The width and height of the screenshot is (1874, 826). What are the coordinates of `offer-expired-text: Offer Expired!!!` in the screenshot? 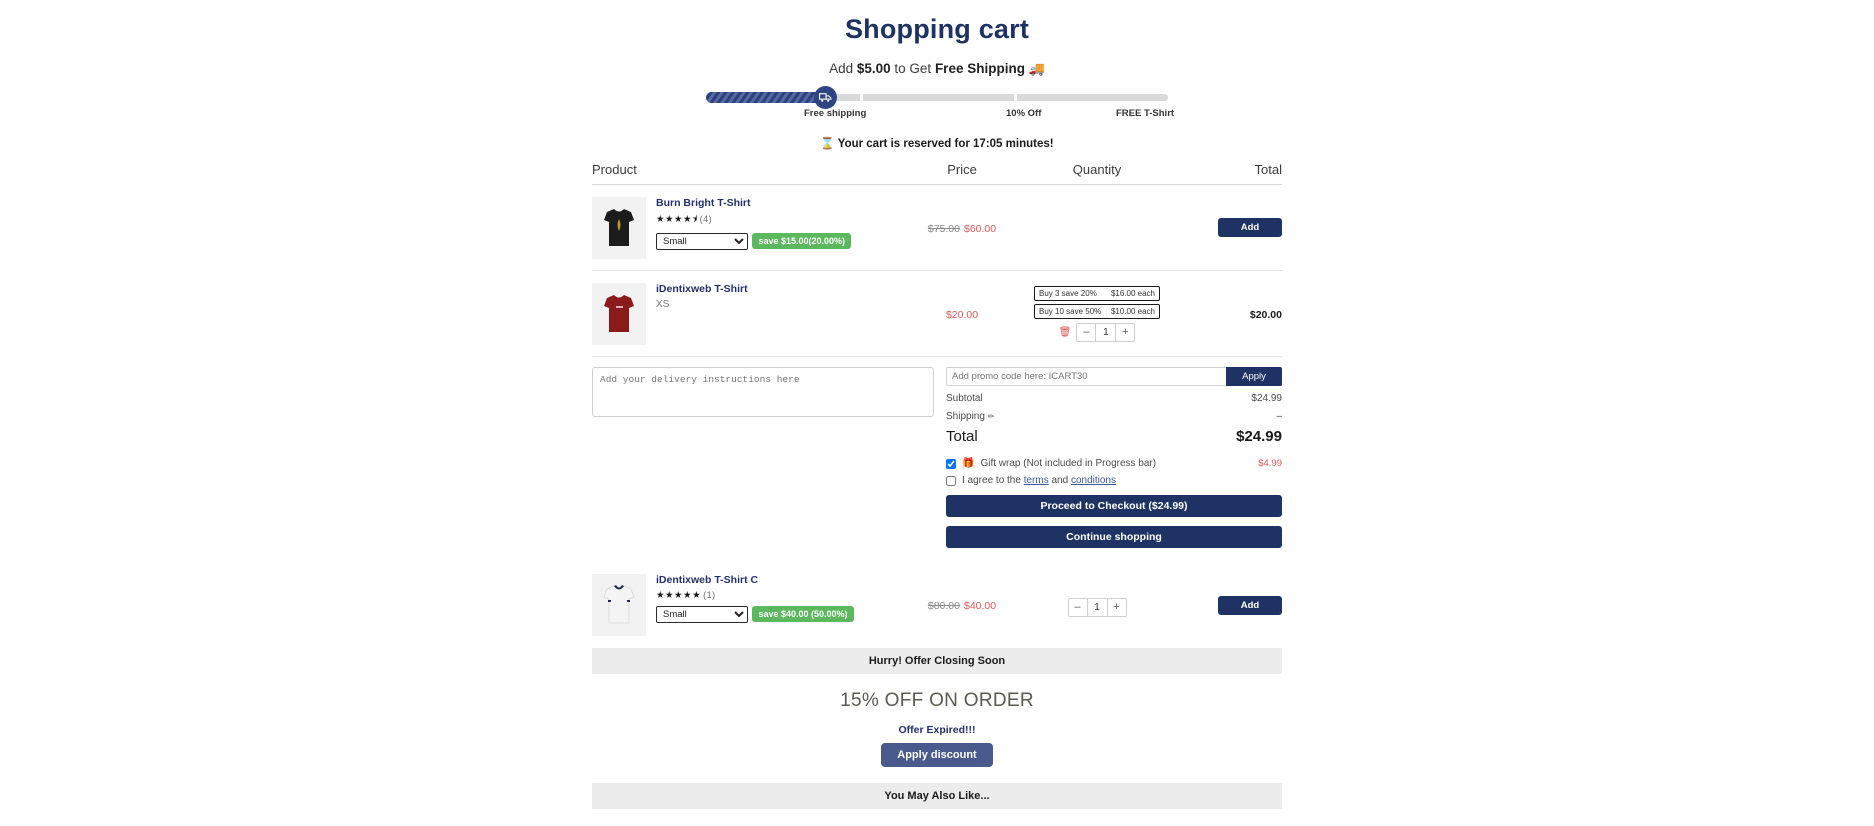 It's located at (937, 730).